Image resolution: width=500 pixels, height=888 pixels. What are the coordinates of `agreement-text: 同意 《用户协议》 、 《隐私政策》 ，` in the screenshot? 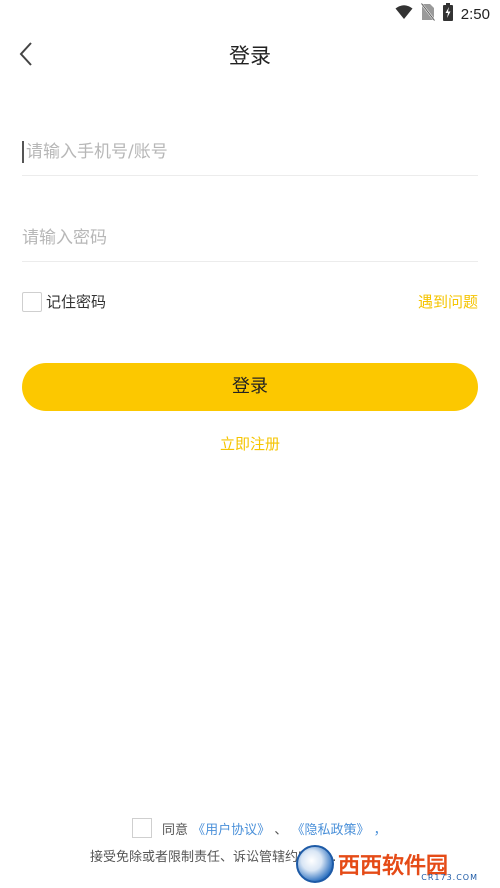 It's located at (274, 828).